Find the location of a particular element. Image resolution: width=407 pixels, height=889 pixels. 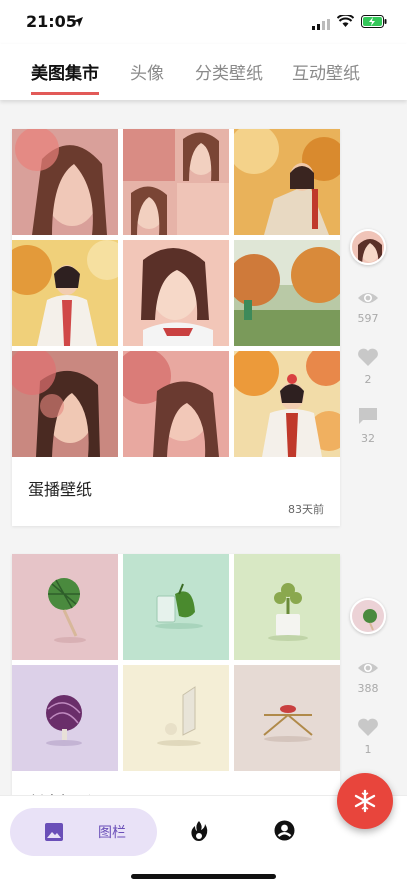

tab-interactive-wallpaper: 互动壁纸 is located at coordinates (326, 71).